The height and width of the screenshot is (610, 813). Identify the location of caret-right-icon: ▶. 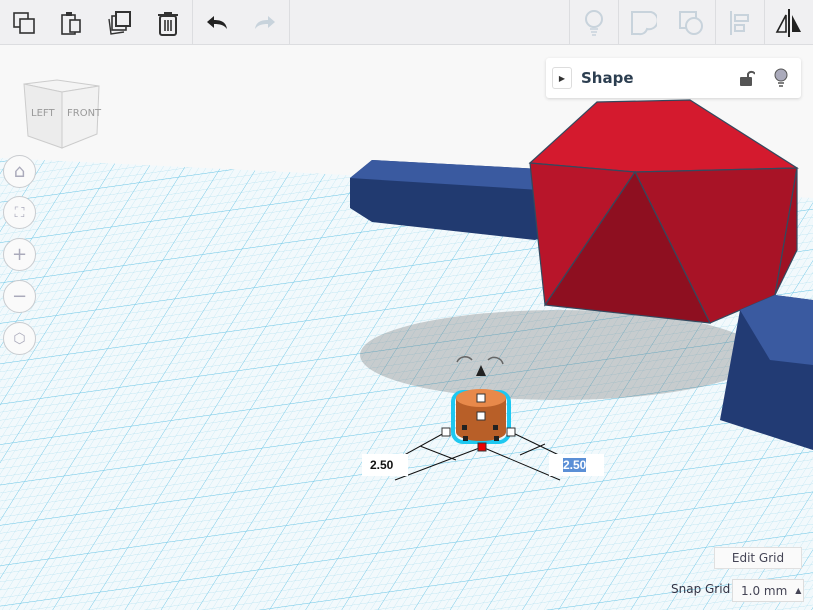
(562, 78).